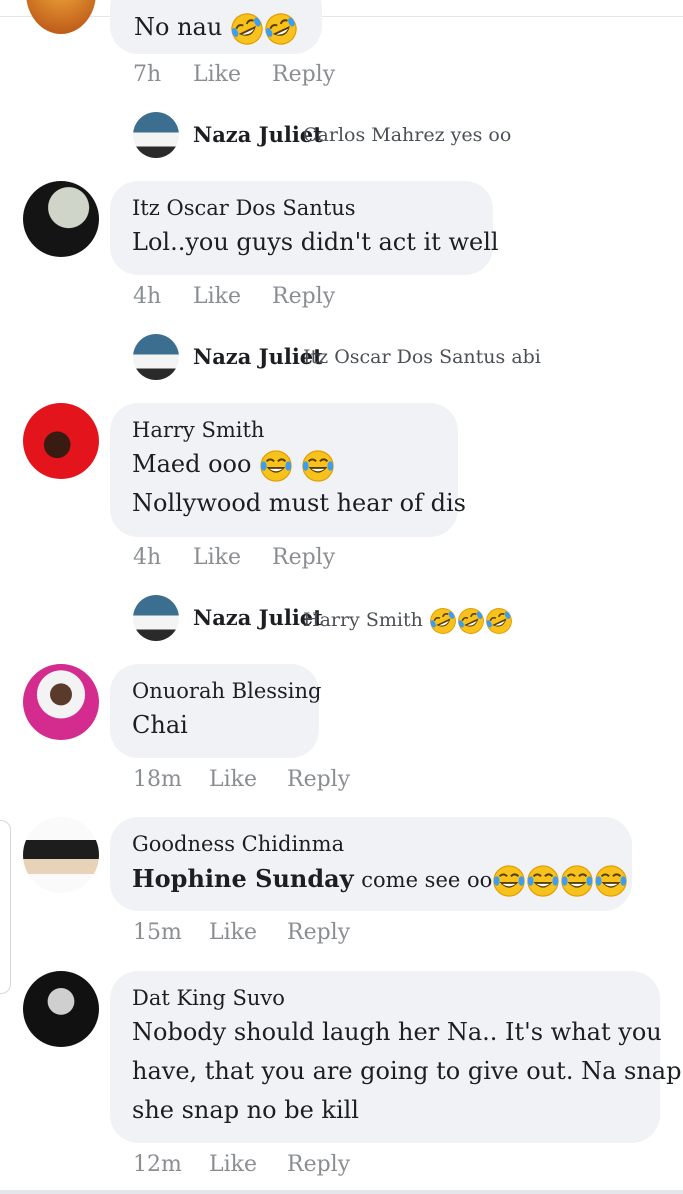 The height and width of the screenshot is (1194, 683). Describe the element at coordinates (5, 907) in the screenshot. I see `left-panel-edge` at that location.